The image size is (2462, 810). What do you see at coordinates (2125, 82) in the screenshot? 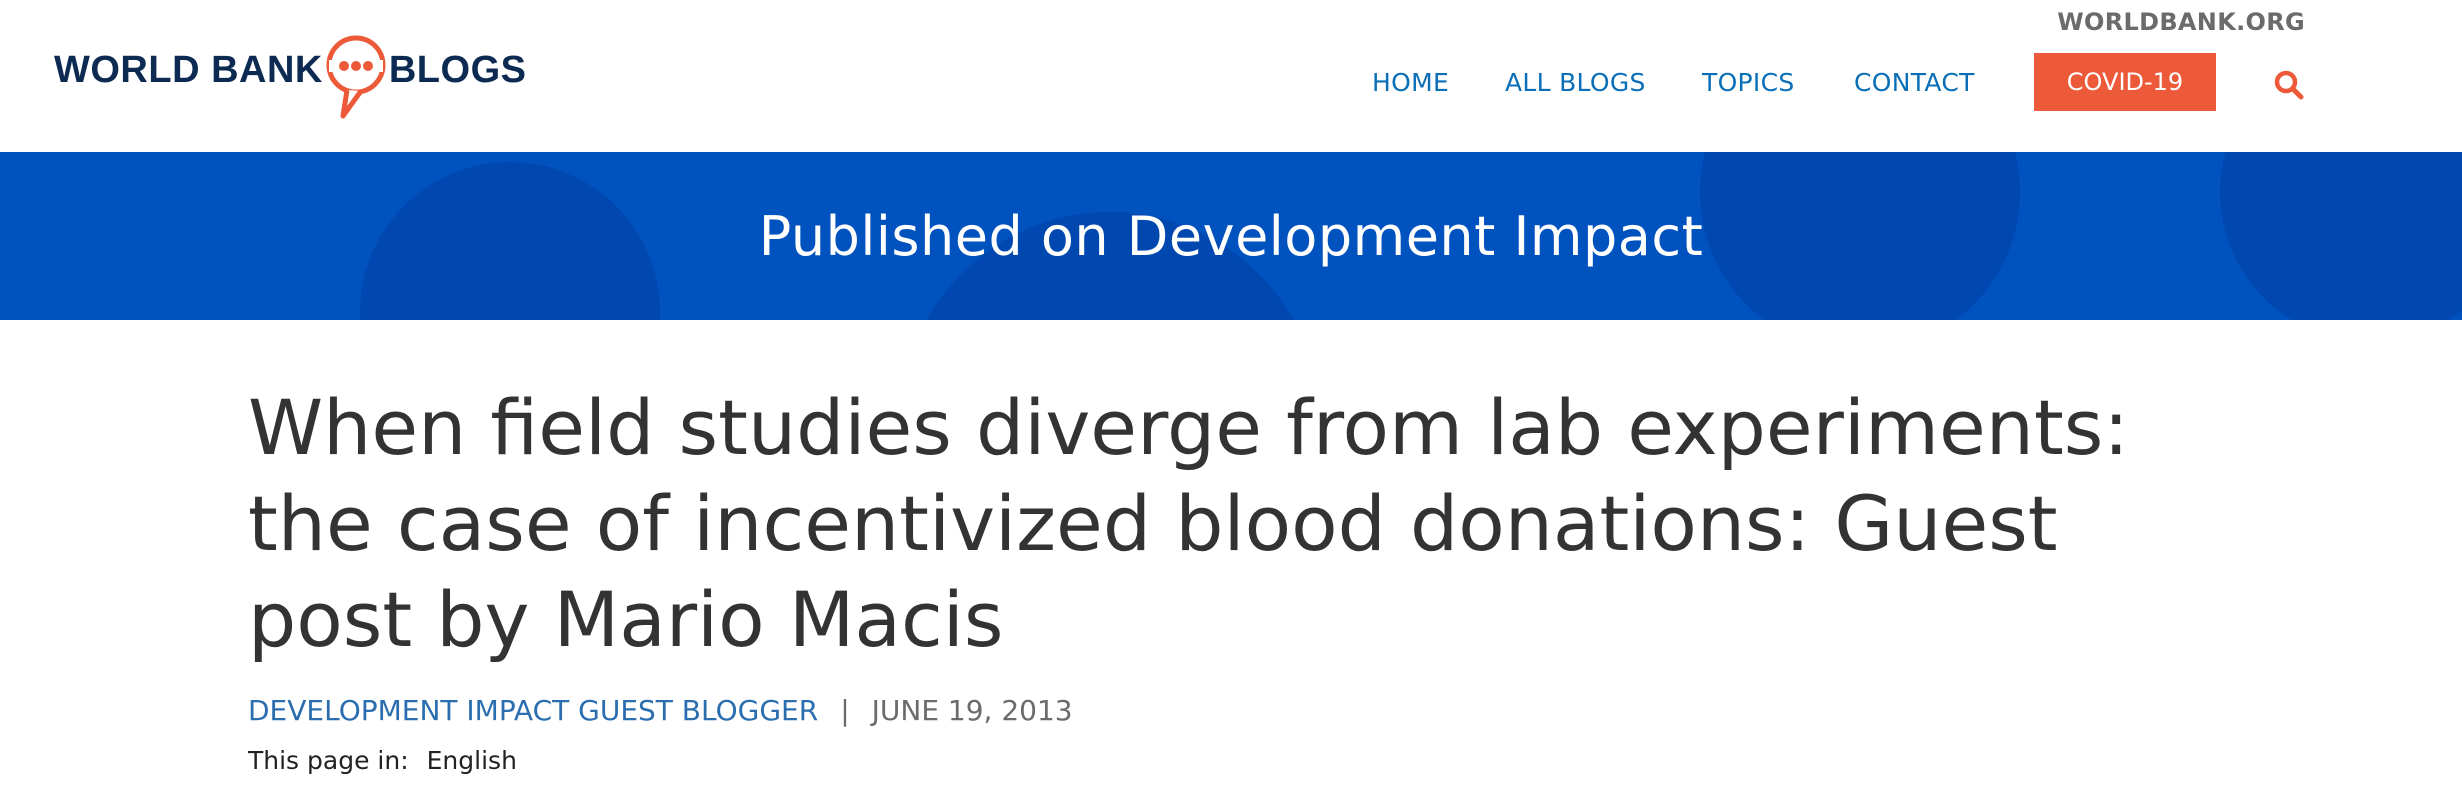
I see `covid-19-button: COVID-19` at bounding box center [2125, 82].